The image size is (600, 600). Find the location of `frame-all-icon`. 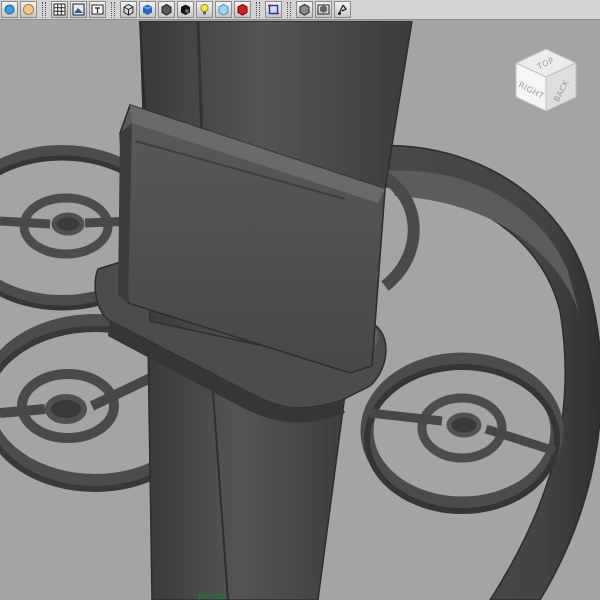

frame-all-icon is located at coordinates (304, 9).